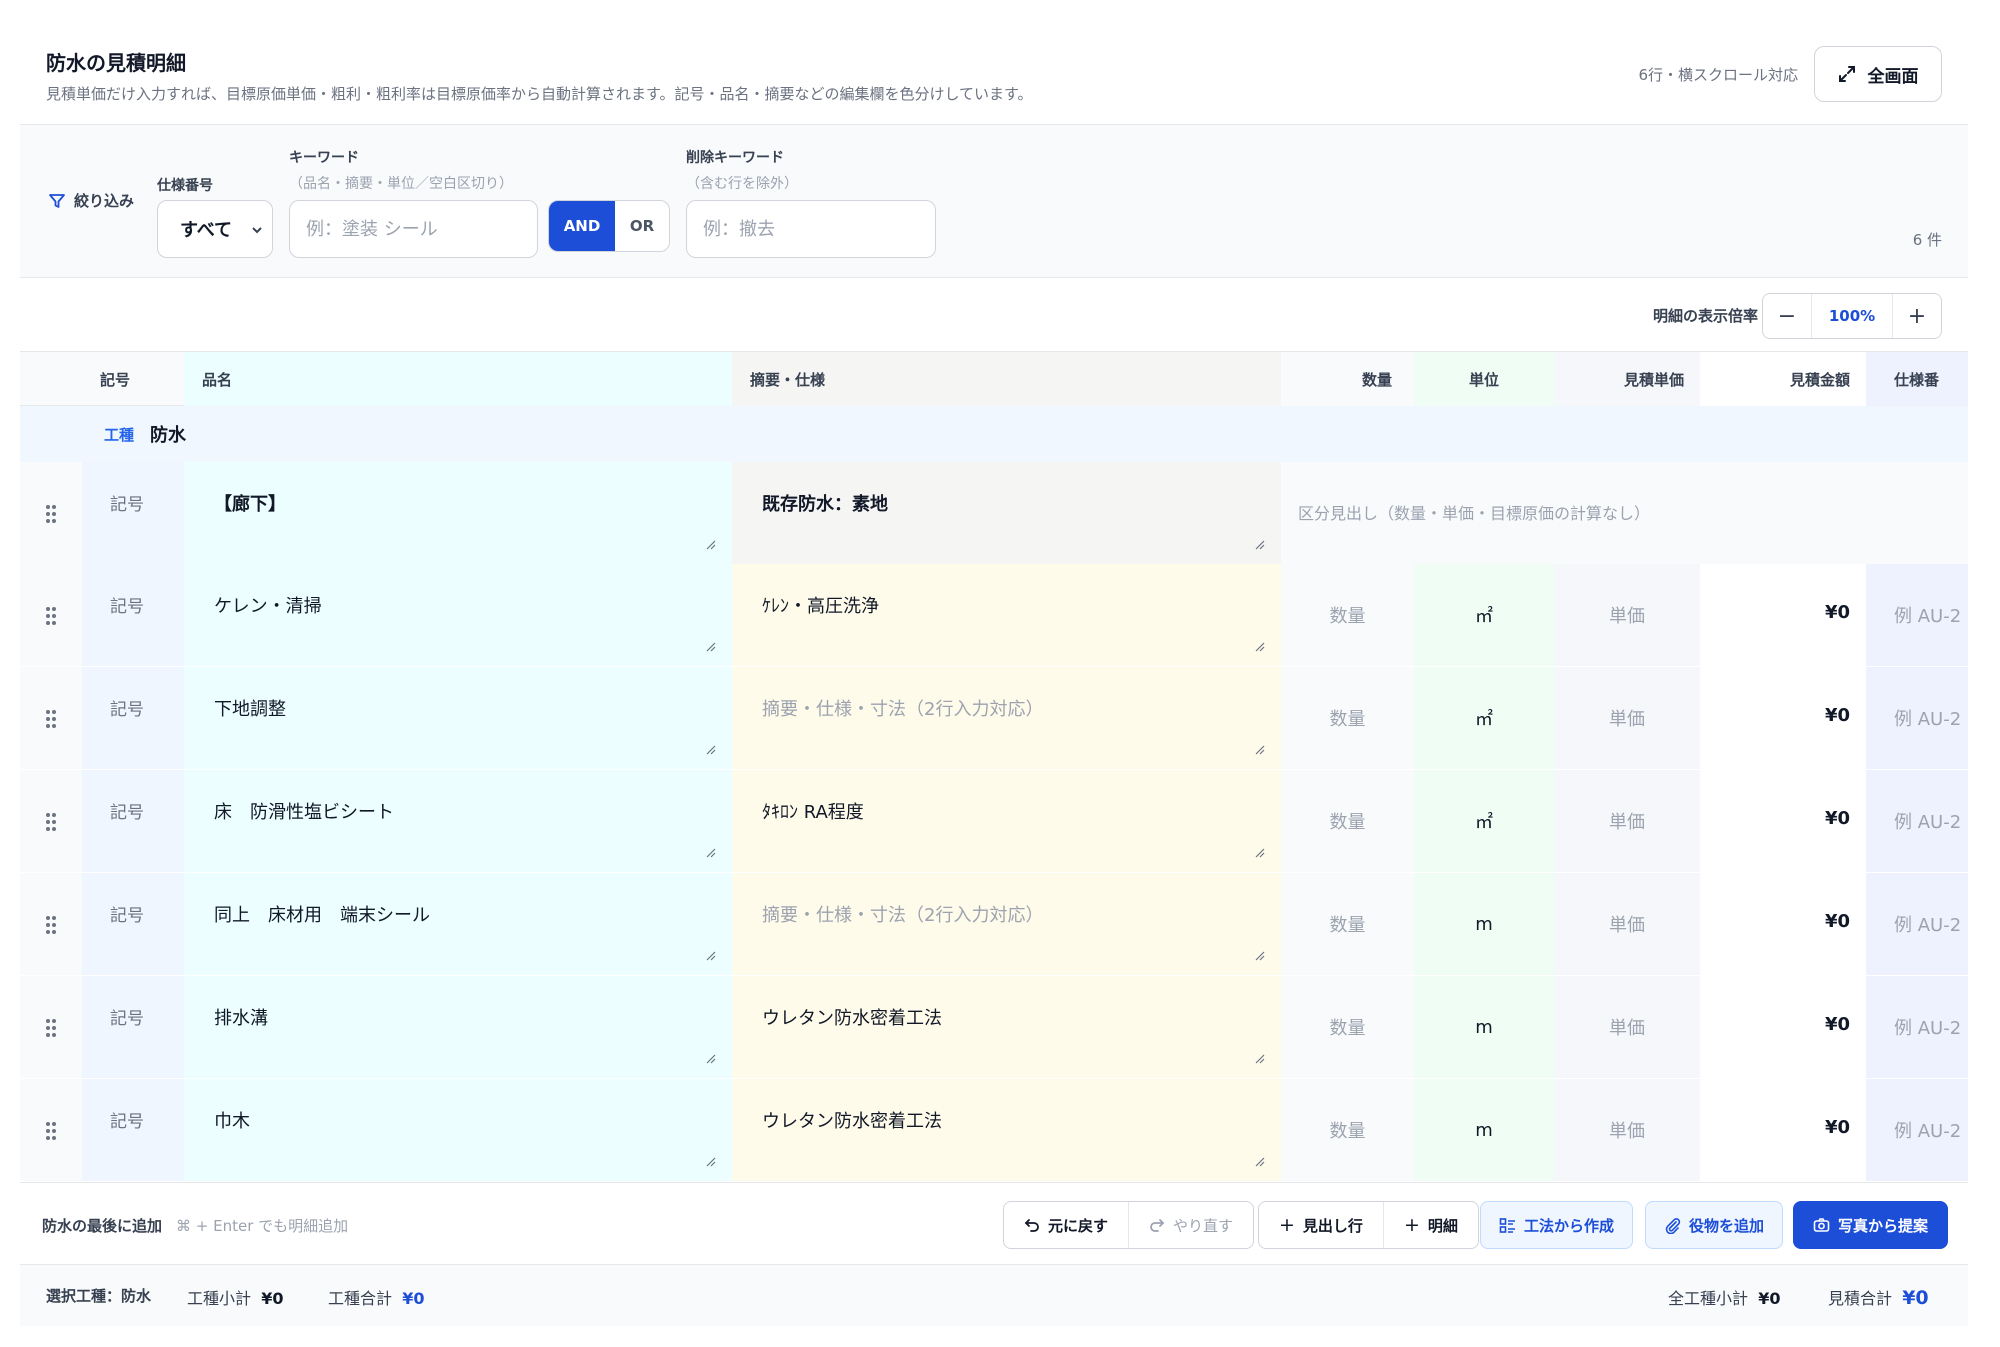  Describe the element at coordinates (268, 605) in the screenshot. I see `name-input: ケレン・清掃` at that location.